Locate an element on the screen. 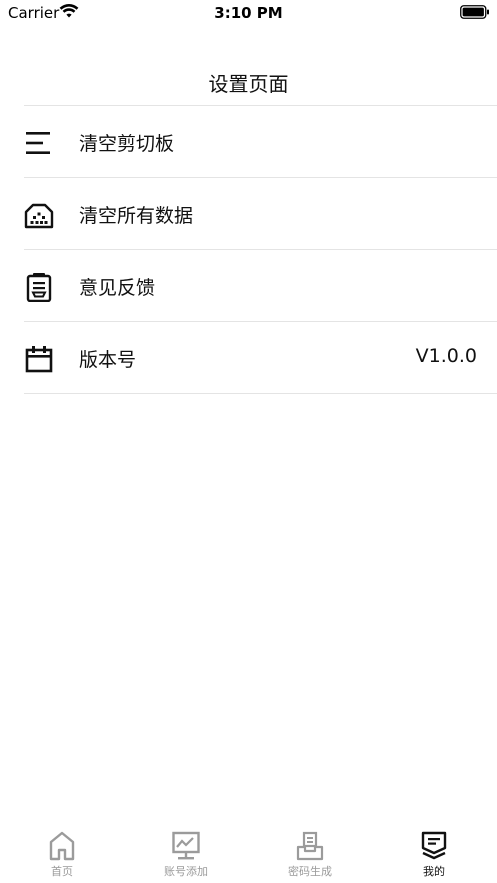  row-divider is located at coordinates (260, 393).